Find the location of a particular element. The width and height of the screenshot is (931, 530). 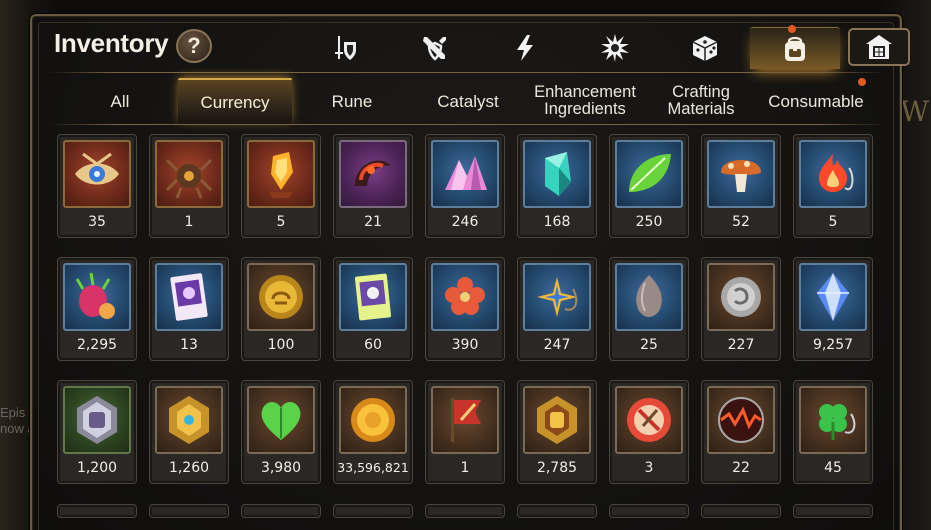

subtab-crafting-materials: Crafting Materials is located at coordinates (701, 101).